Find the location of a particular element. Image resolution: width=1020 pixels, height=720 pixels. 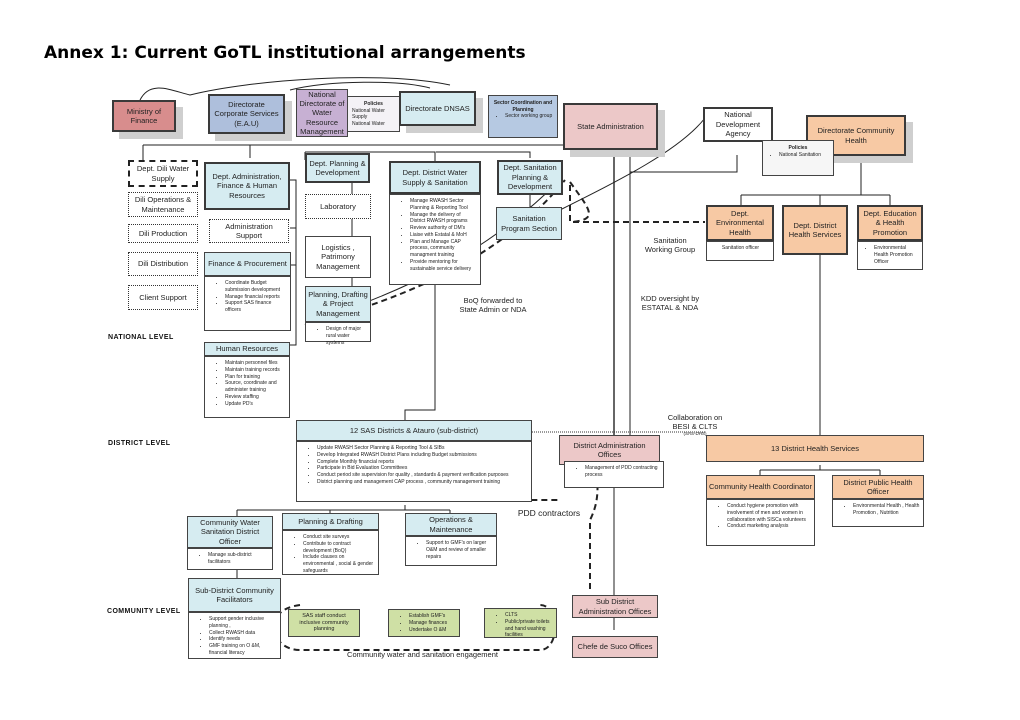

list-item: Design of major rural water systems is located at coordinates (346, 336).